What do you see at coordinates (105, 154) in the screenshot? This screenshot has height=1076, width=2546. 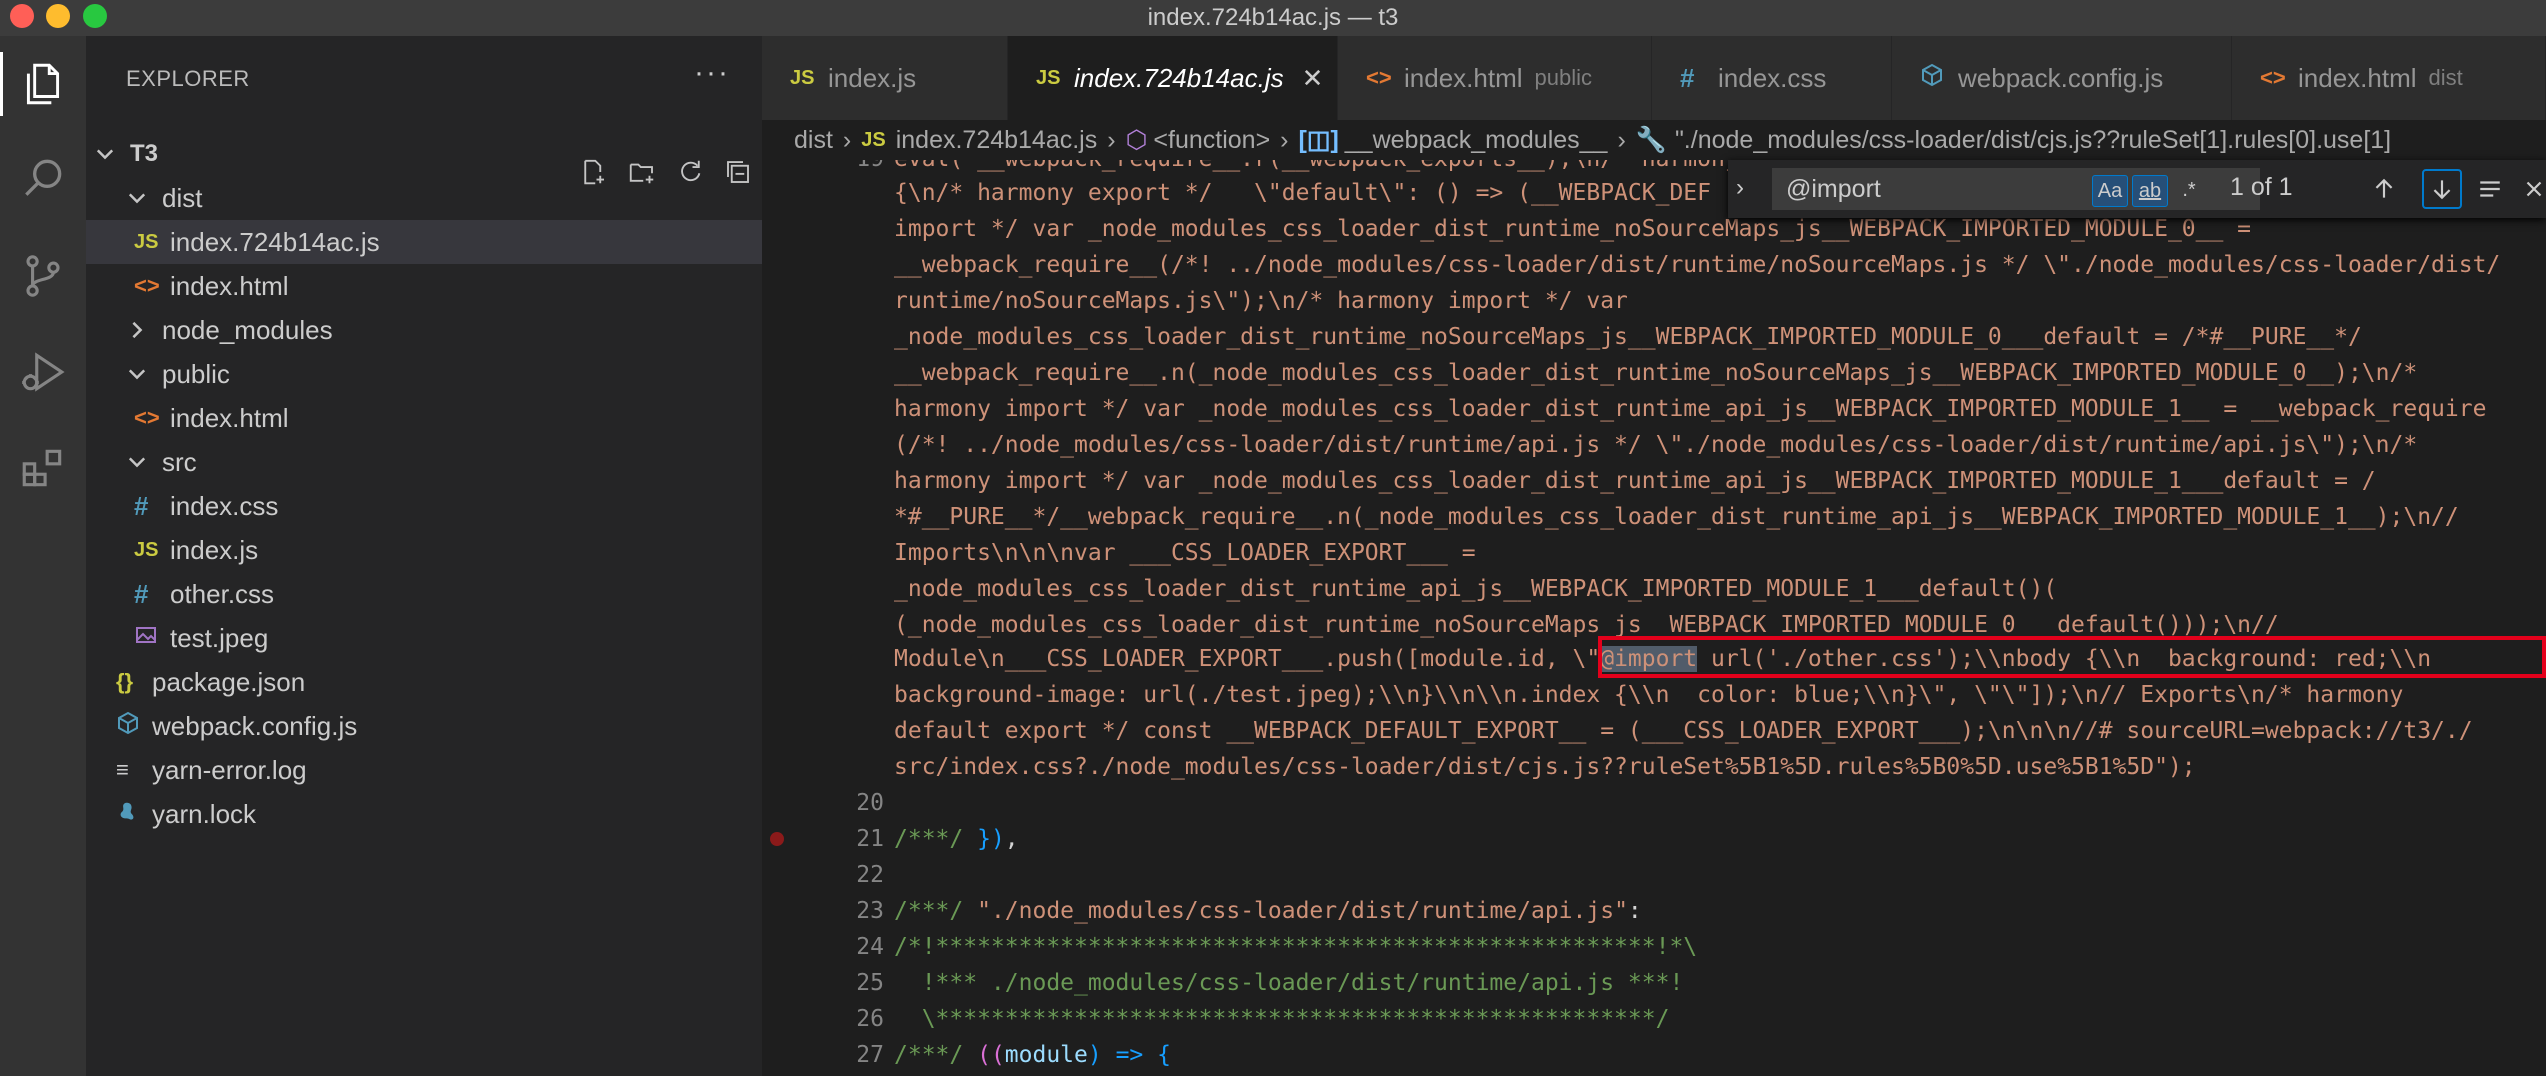 I see `chevron-down-icon` at bounding box center [105, 154].